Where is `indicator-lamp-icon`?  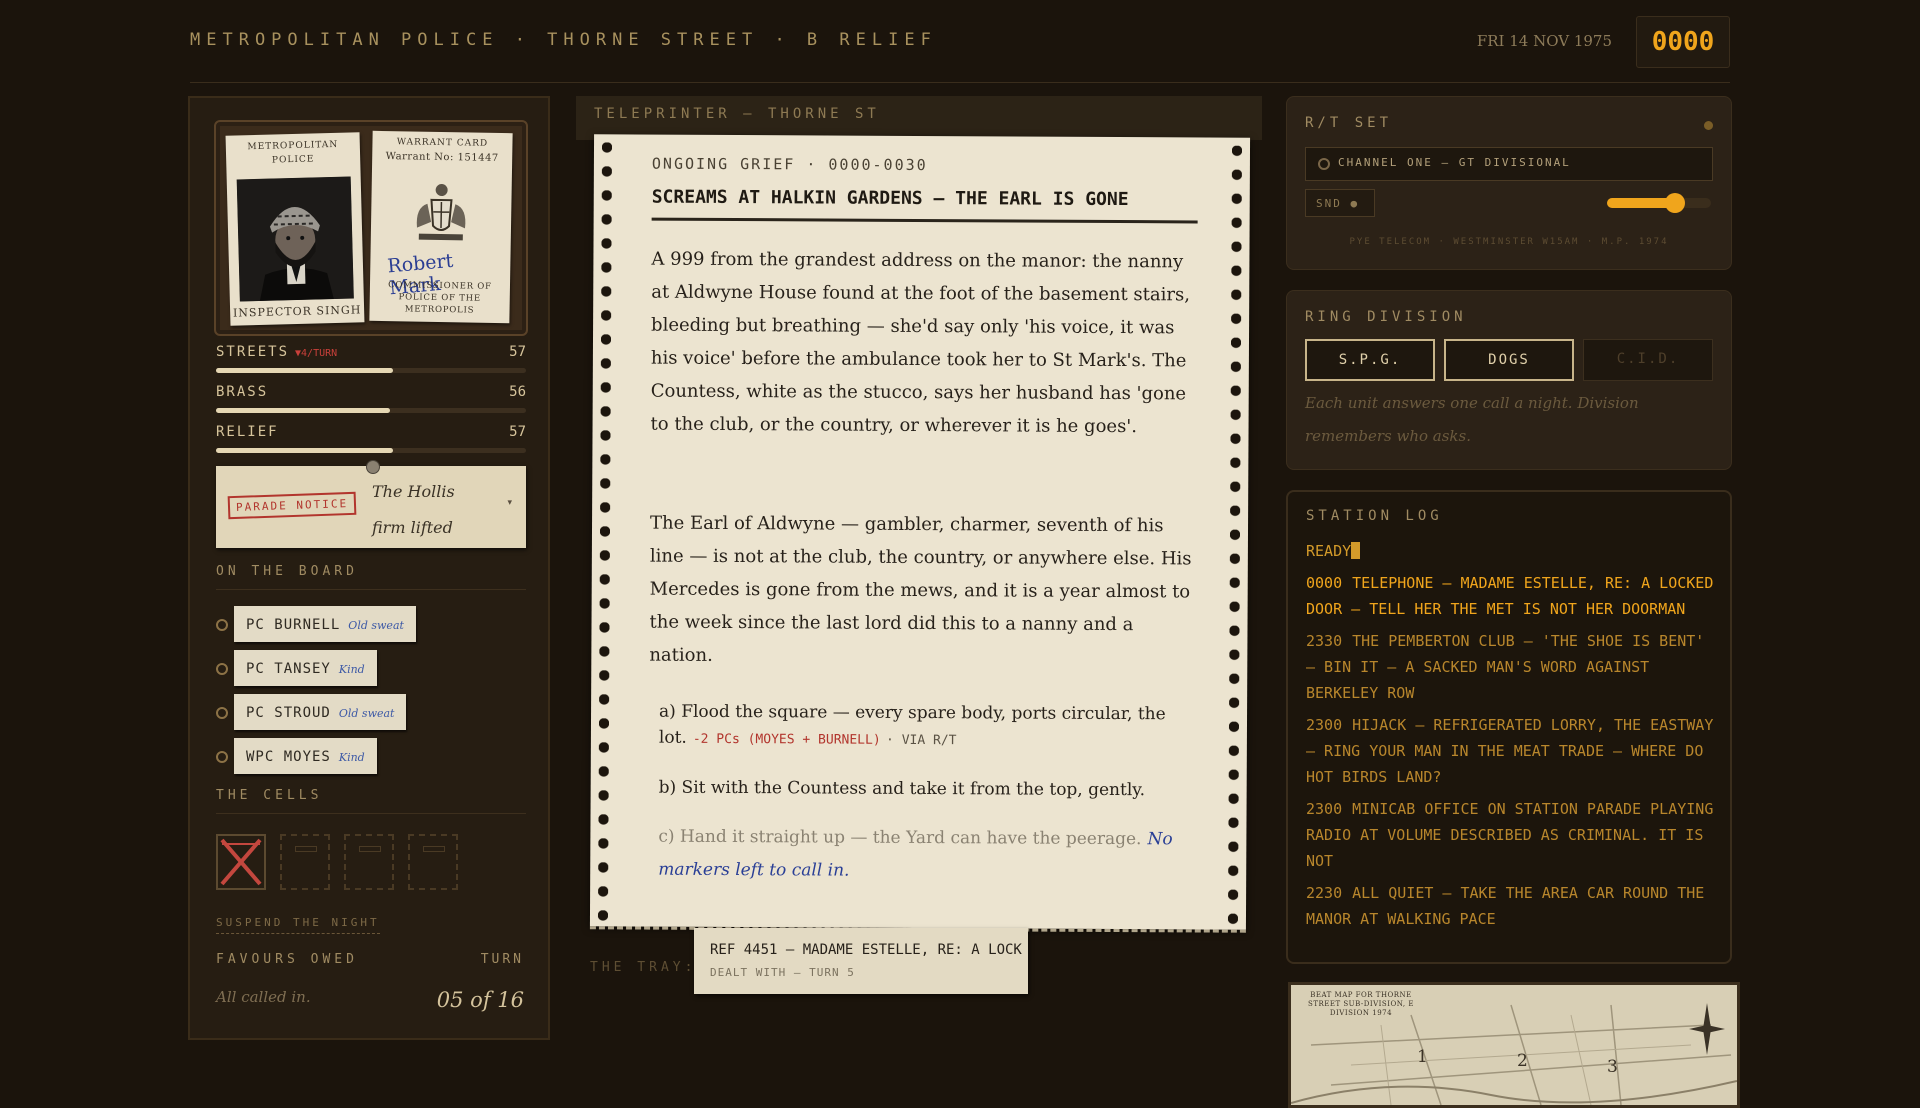 indicator-lamp-icon is located at coordinates (1708, 125).